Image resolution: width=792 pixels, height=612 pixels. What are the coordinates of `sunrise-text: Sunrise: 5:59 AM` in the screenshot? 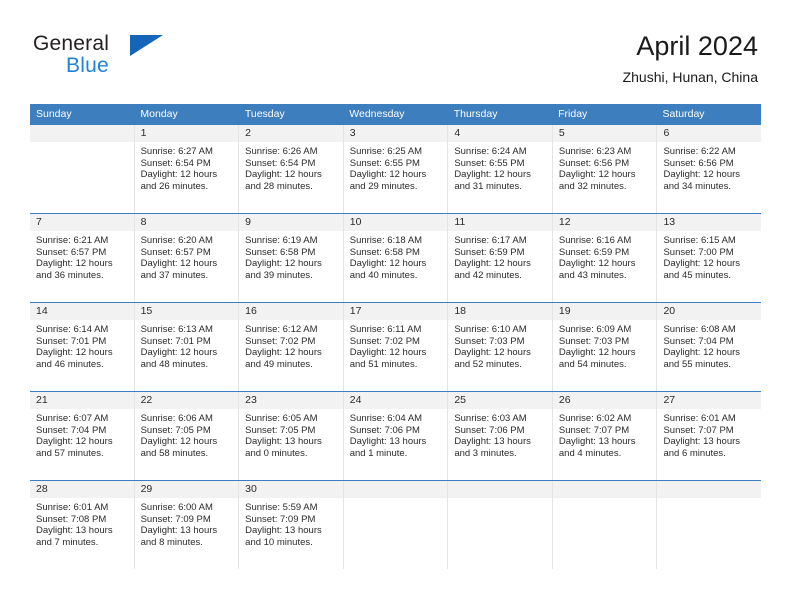 It's located at (281, 507).